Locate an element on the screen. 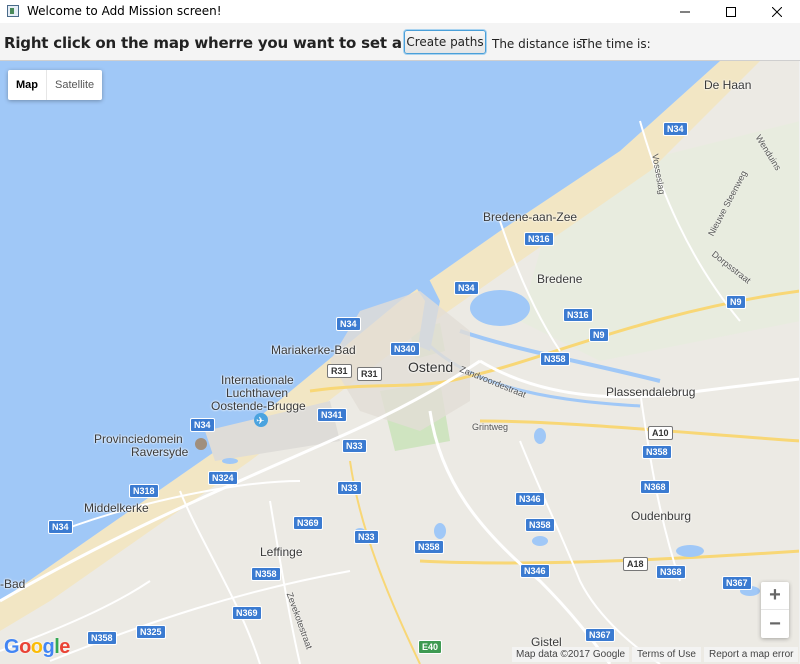 The width and height of the screenshot is (800, 664). map-type-control: Map Satellite is located at coordinates (55, 85).